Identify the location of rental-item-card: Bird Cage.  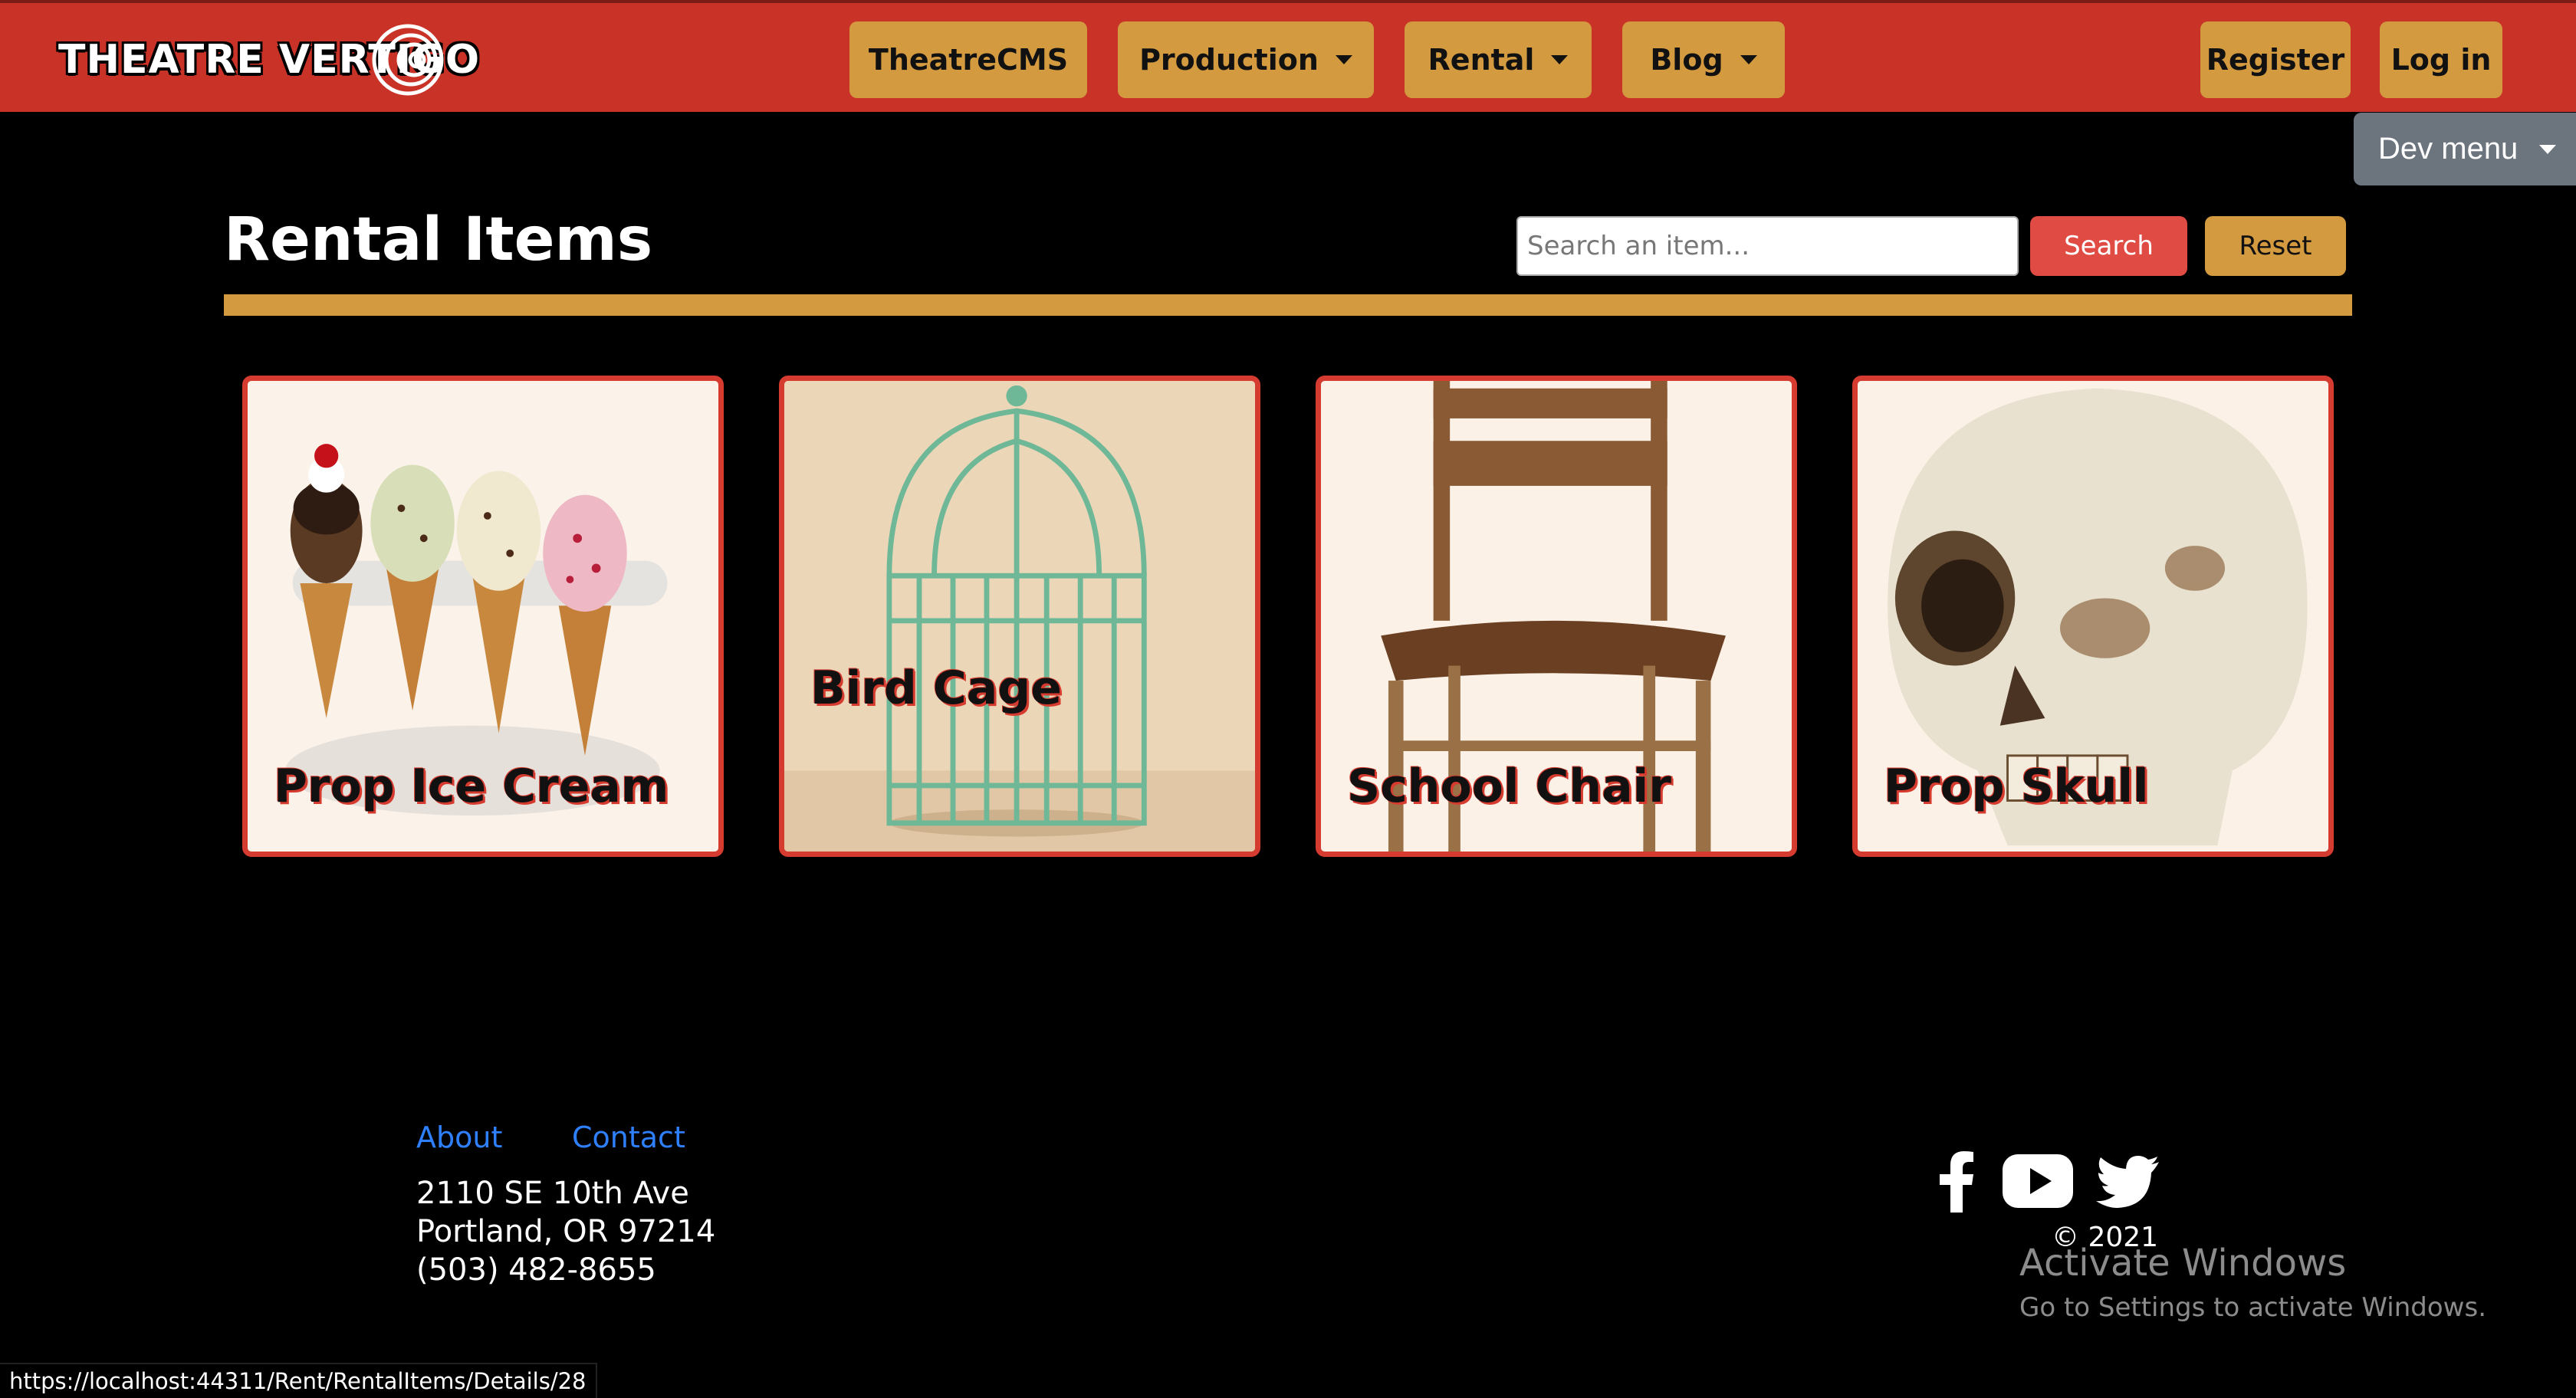
(1020, 616).